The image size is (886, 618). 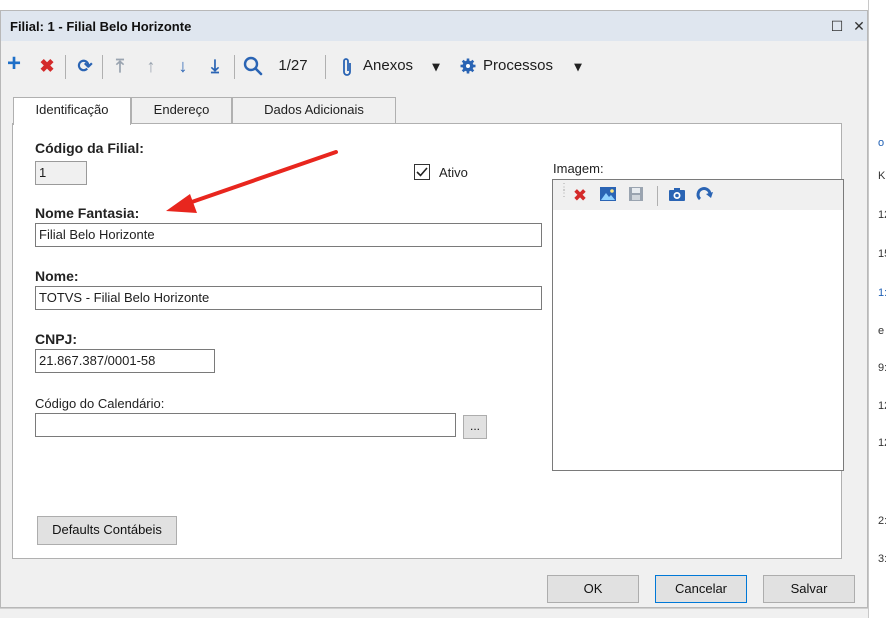 I want to click on calendario-label: Código do Calendário:, so click(x=100, y=403).